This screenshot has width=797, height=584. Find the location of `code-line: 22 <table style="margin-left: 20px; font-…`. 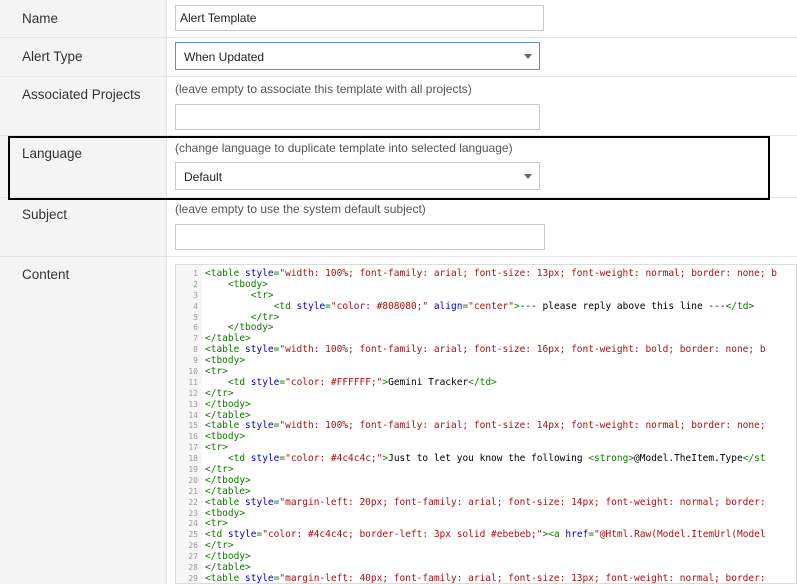

code-line: 22 <table style="margin-left: 20px; font-… is located at coordinates (486, 502).